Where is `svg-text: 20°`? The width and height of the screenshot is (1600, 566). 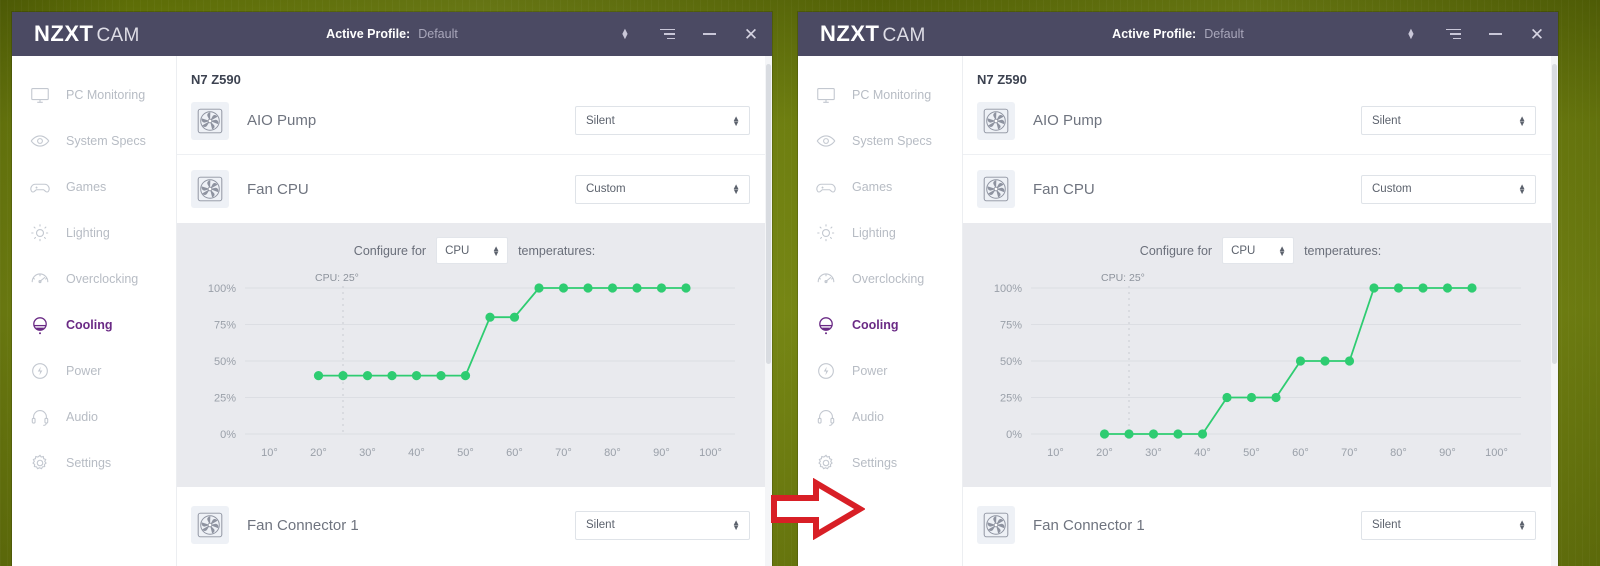 svg-text: 20° is located at coordinates (318, 453).